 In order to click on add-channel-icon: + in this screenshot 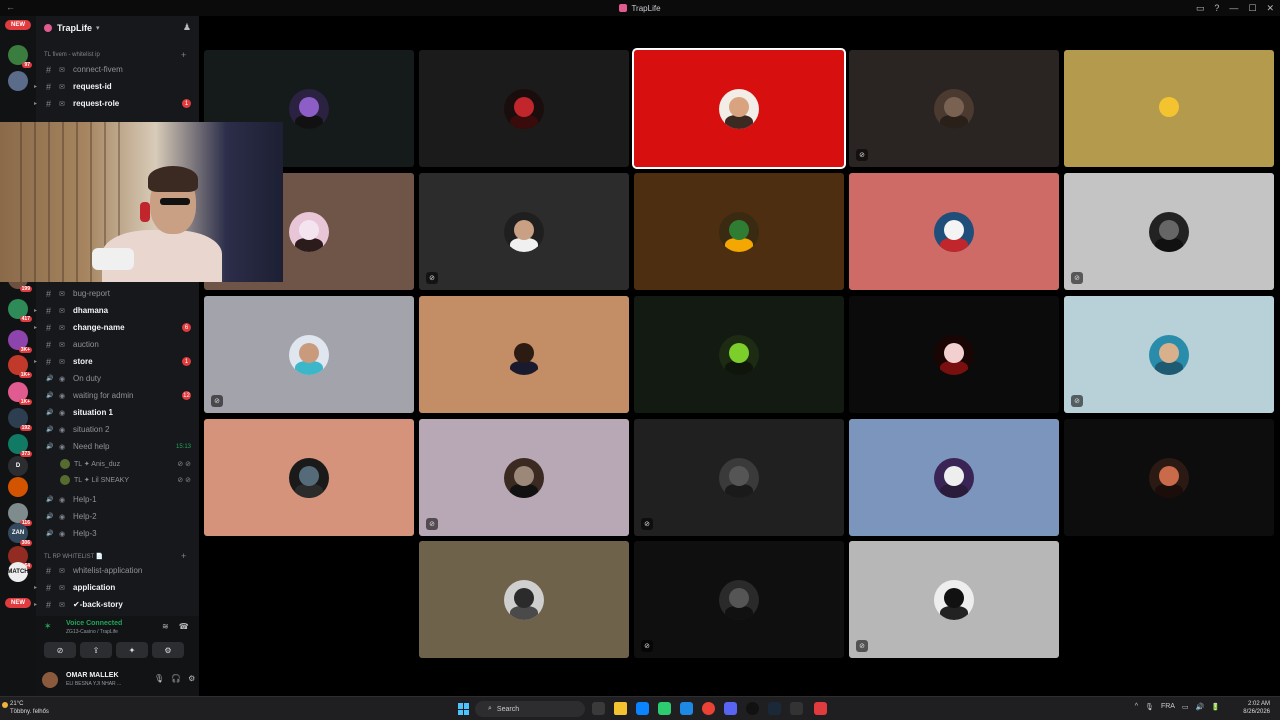, I will do `click(183, 55)`.